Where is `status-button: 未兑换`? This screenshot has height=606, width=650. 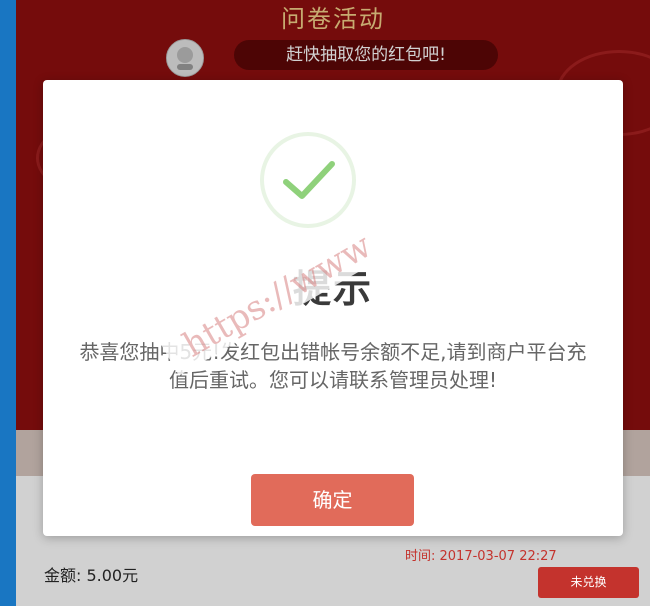 status-button: 未兑换 is located at coordinates (588, 582).